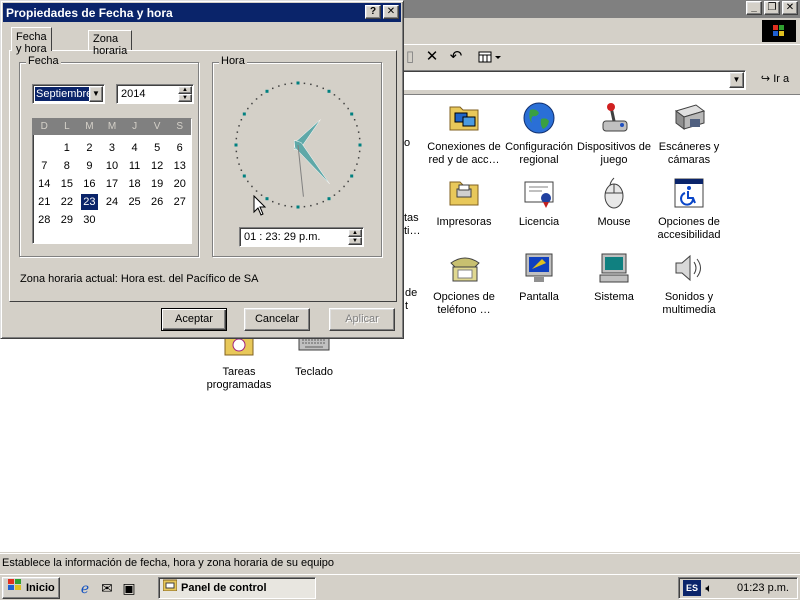 Image resolution: width=800 pixels, height=600 pixels. Describe the element at coordinates (763, 588) in the screenshot. I see `taskbar-clock: 01:23 p.m.` at that location.